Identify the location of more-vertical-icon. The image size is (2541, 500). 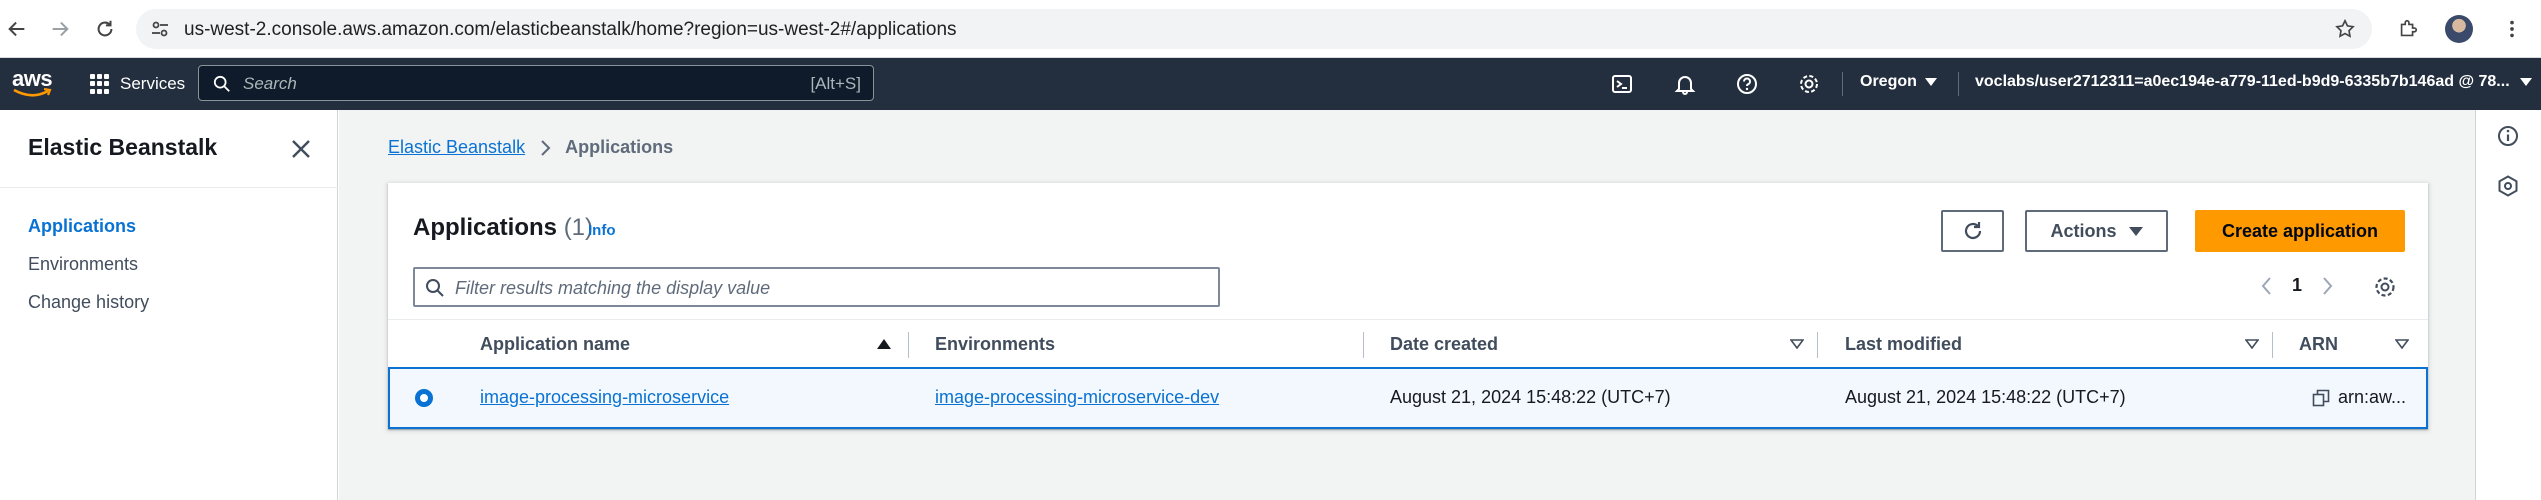
(2512, 29).